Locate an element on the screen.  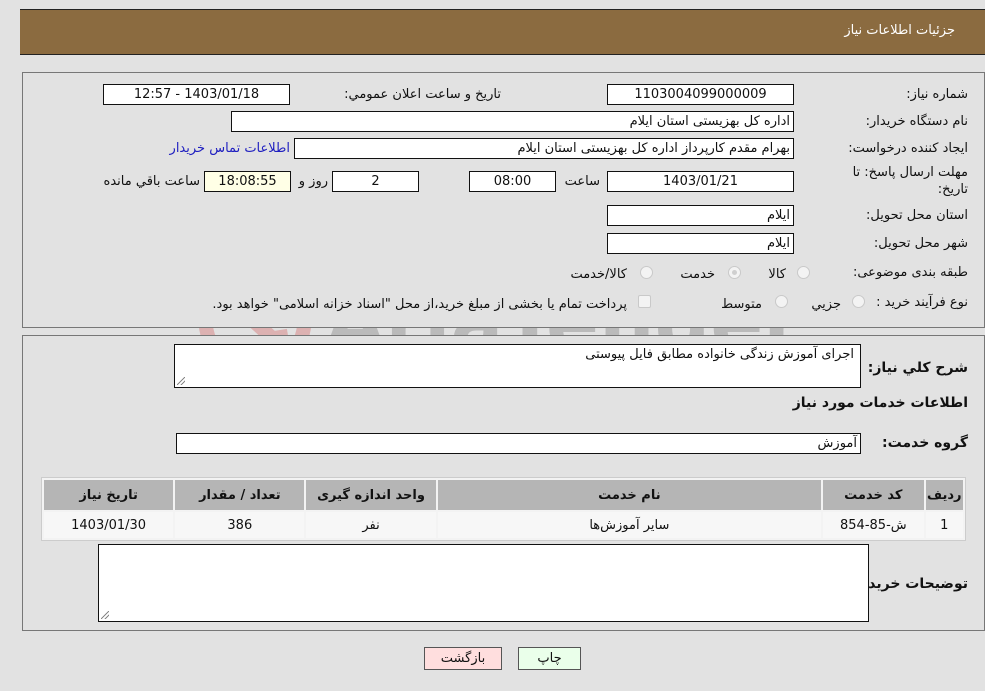
deadline-label: مهلت ارسال پاسخ: تا تاريخ: is located at coordinates (910, 181).